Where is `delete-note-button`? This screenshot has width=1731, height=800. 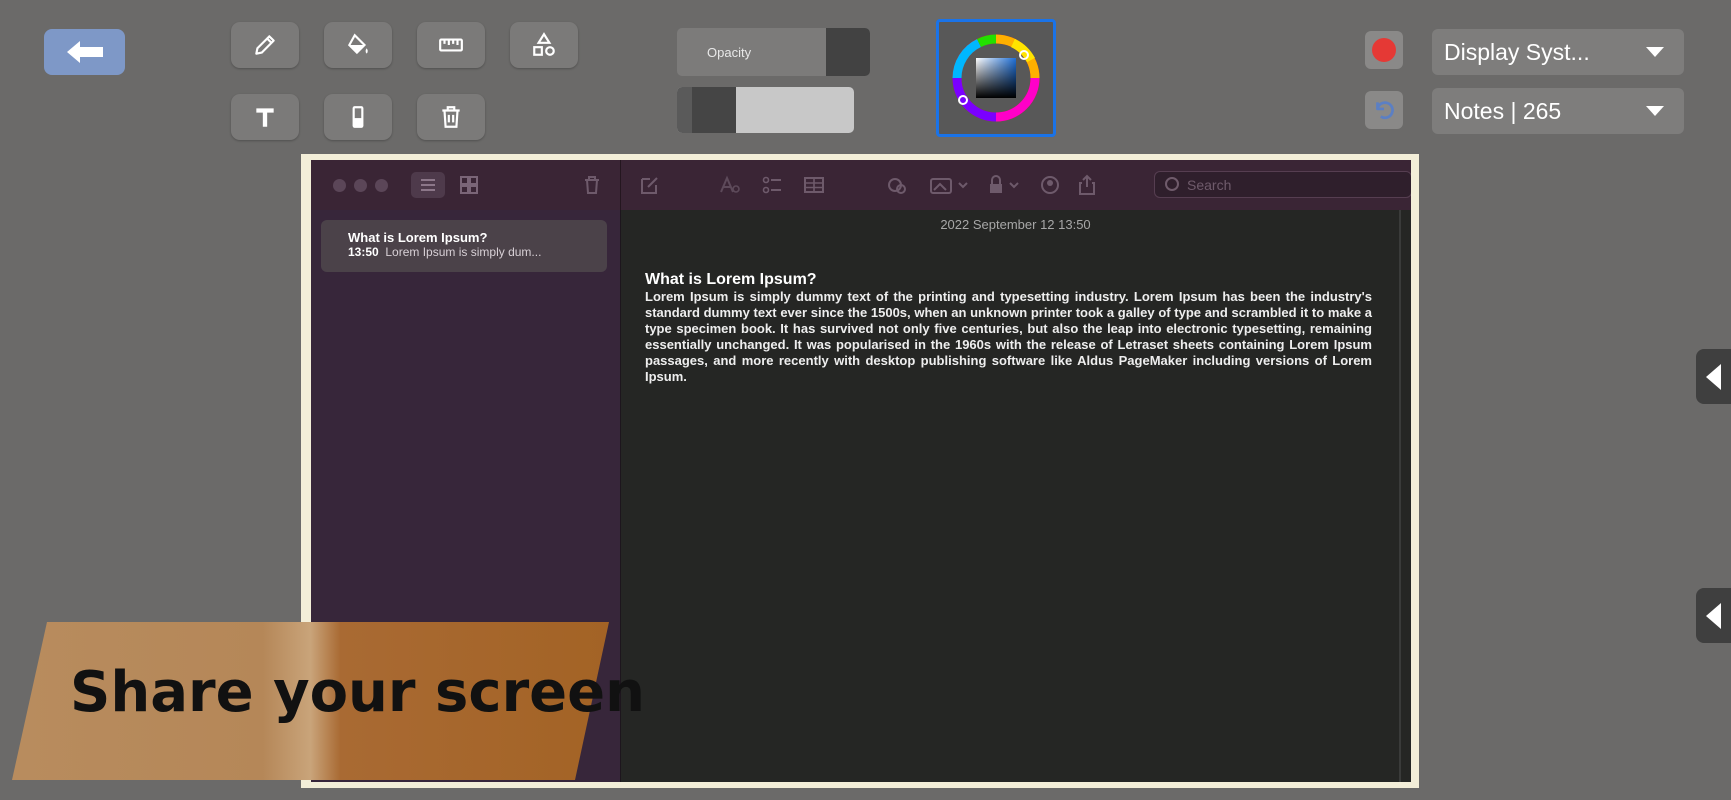
delete-note-button is located at coordinates (592, 185).